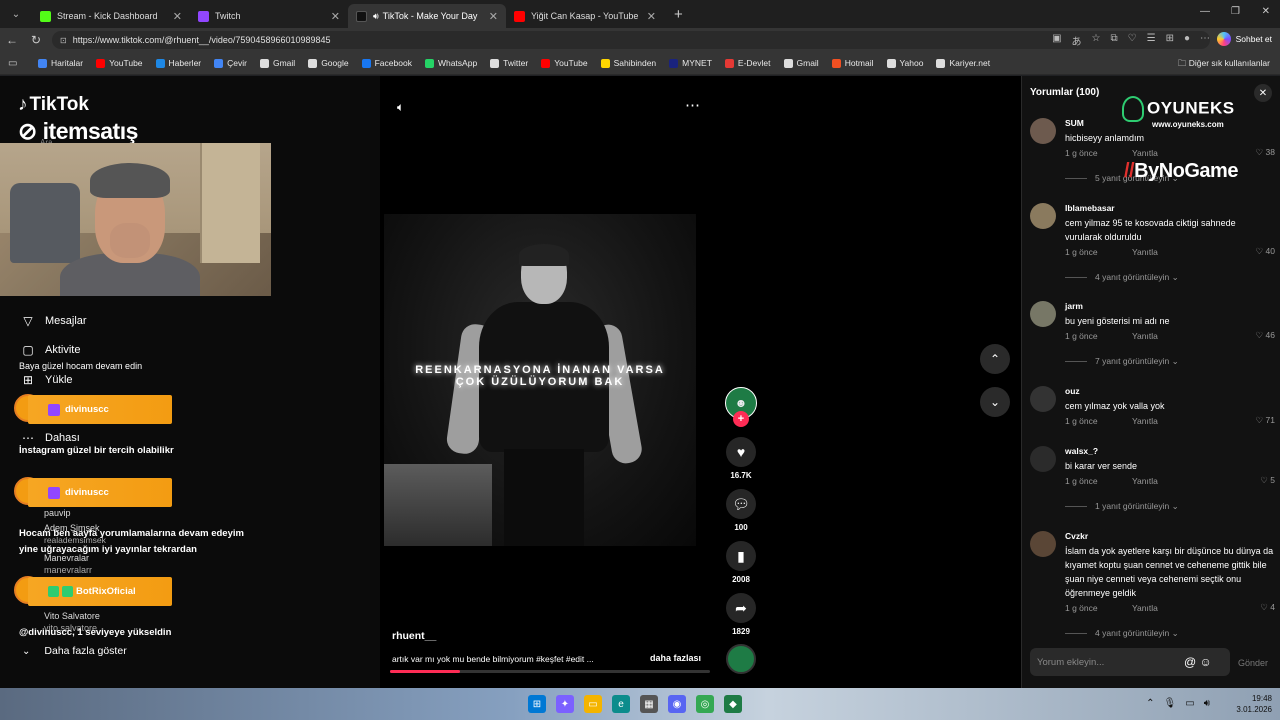 This screenshot has height=720, width=1280. Describe the element at coordinates (963, 63) in the screenshot. I see `bookmark-item: Kariyer.net` at that location.